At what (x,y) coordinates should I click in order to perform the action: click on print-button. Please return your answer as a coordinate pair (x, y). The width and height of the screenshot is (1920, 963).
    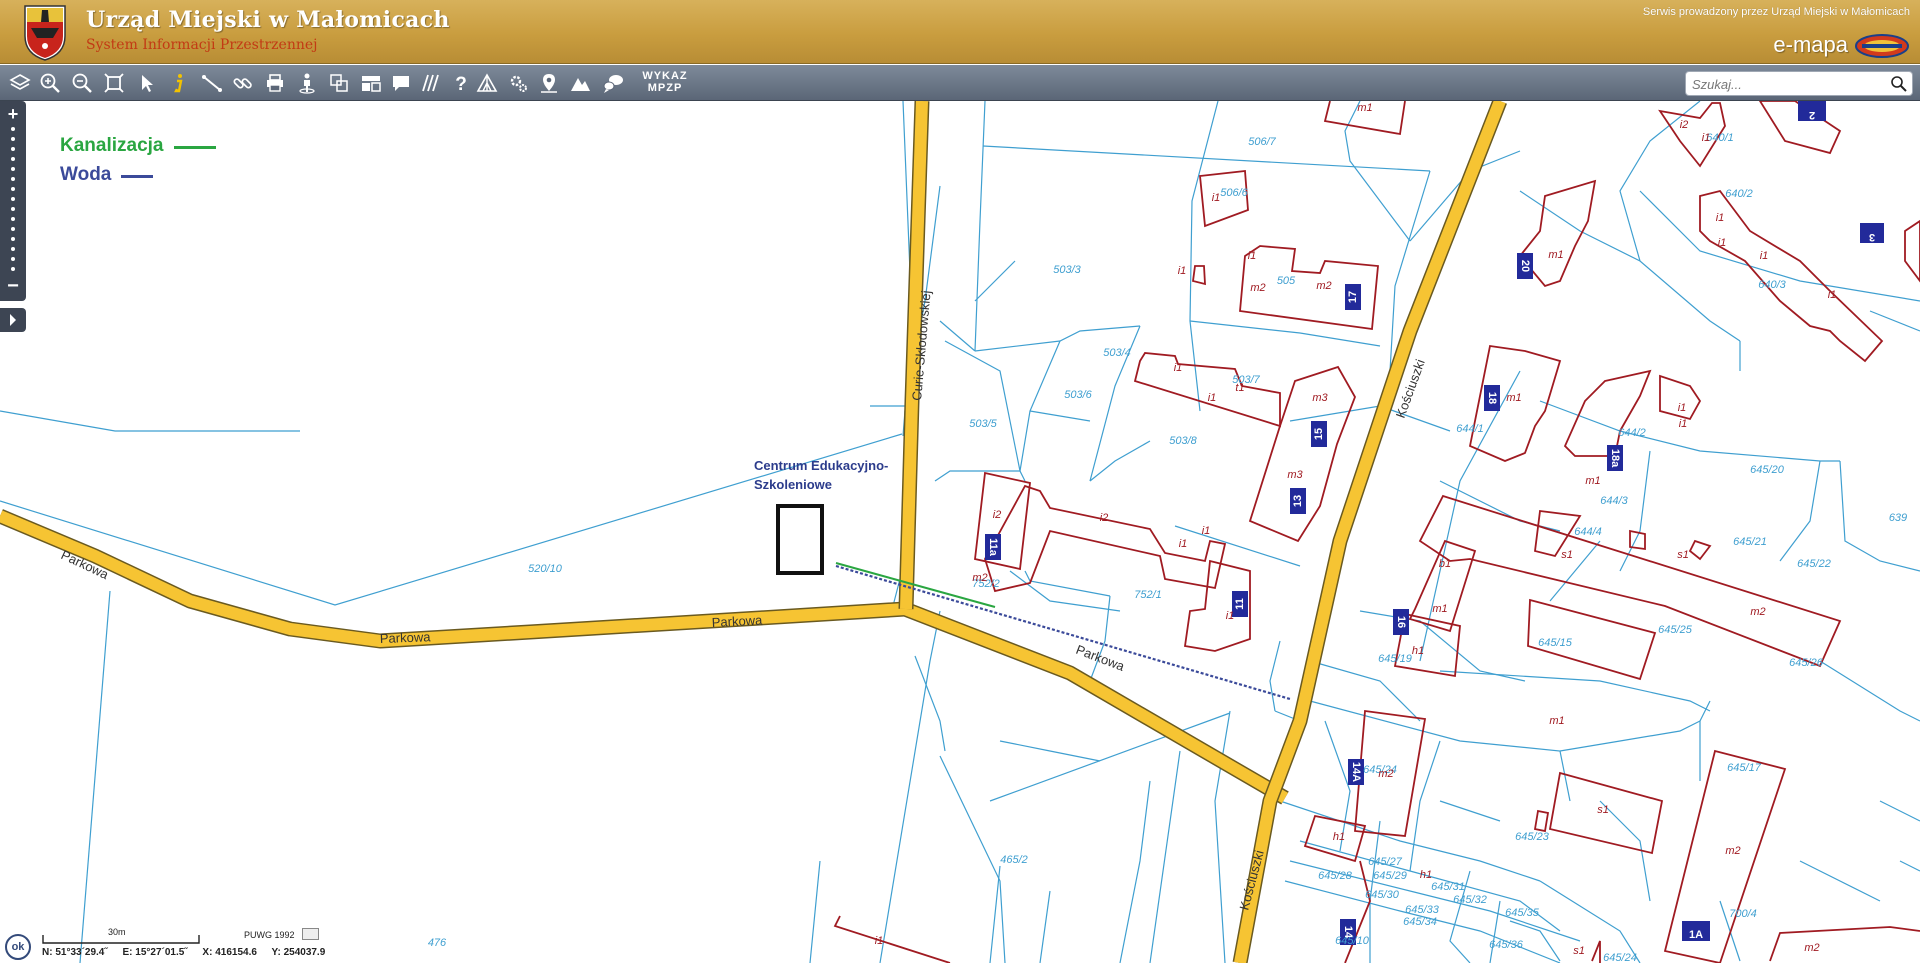
    Looking at the image, I should click on (275, 83).